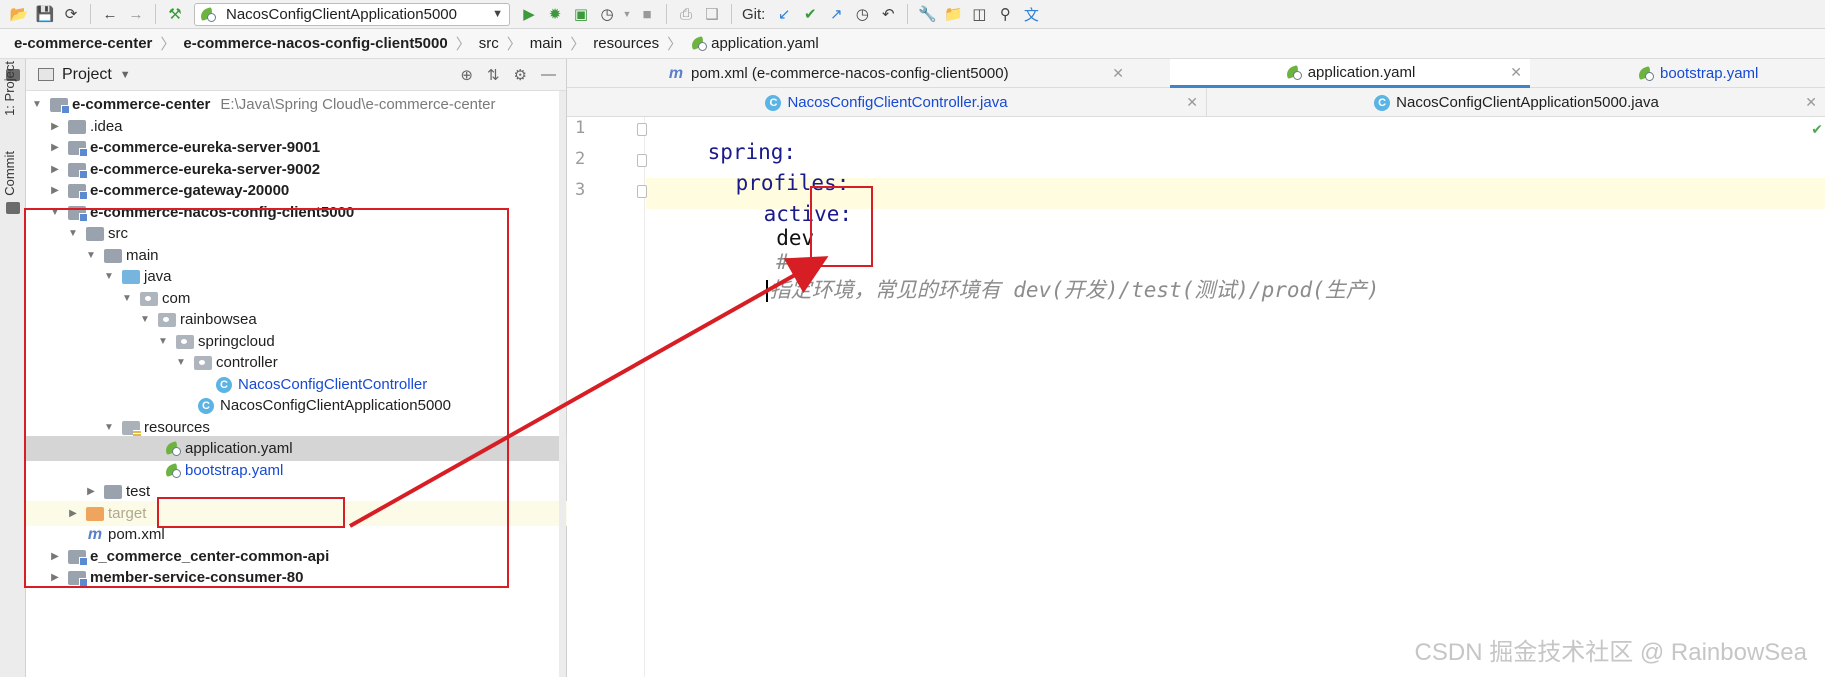 This screenshot has height=677, width=1825. What do you see at coordinates (836, 14) in the screenshot?
I see `git-push-icon: ↗` at bounding box center [836, 14].